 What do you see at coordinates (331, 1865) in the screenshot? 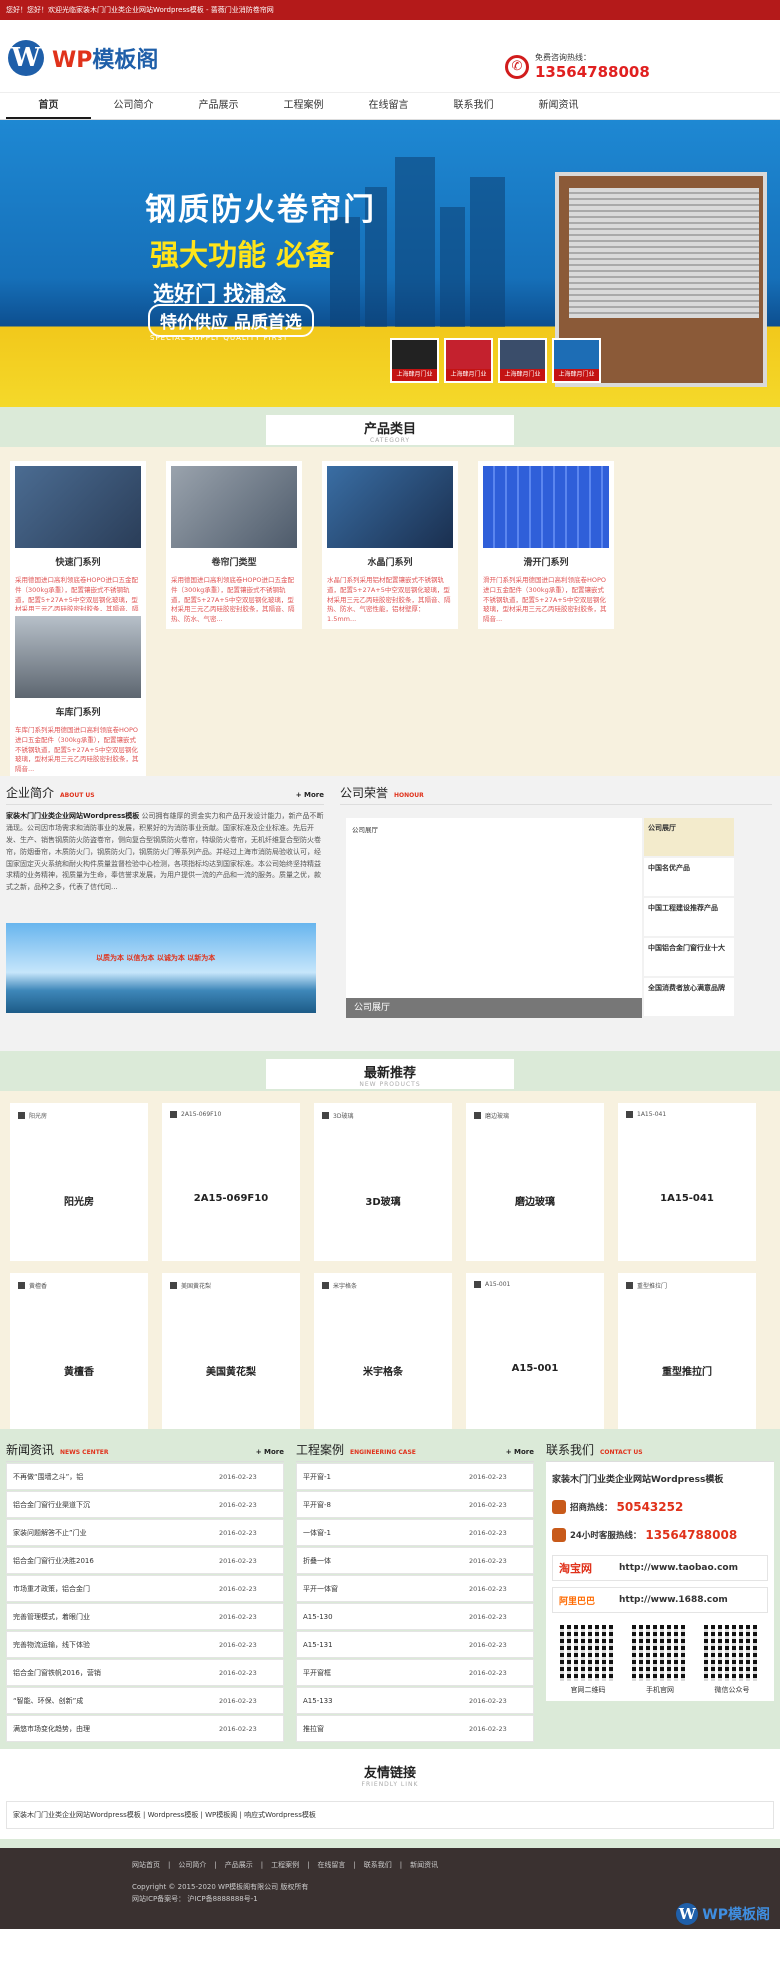
I see `footer-nav-link: 在线留言` at bounding box center [331, 1865].